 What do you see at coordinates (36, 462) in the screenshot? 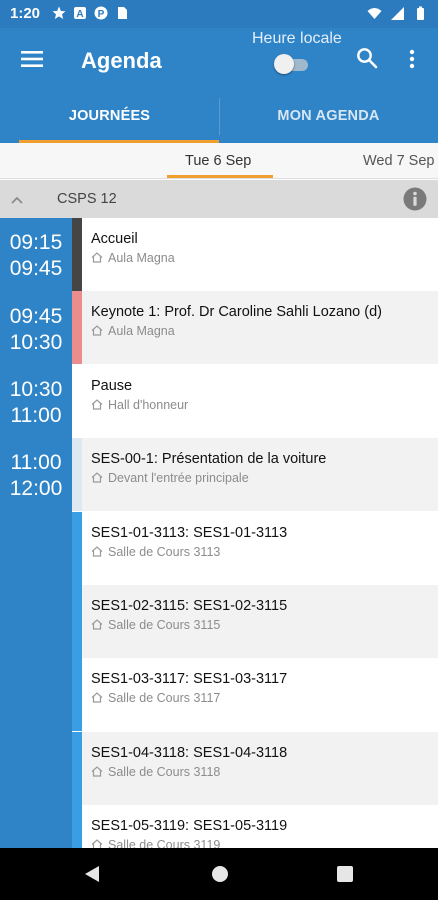
I see `slot-start-time: 11:00` at bounding box center [36, 462].